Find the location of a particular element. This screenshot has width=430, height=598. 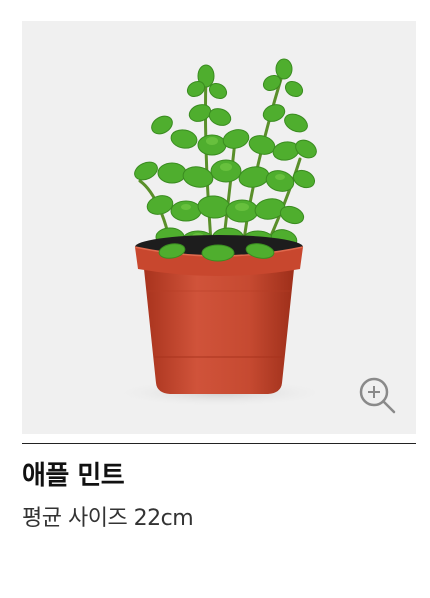

zoom-button is located at coordinates (378, 396).